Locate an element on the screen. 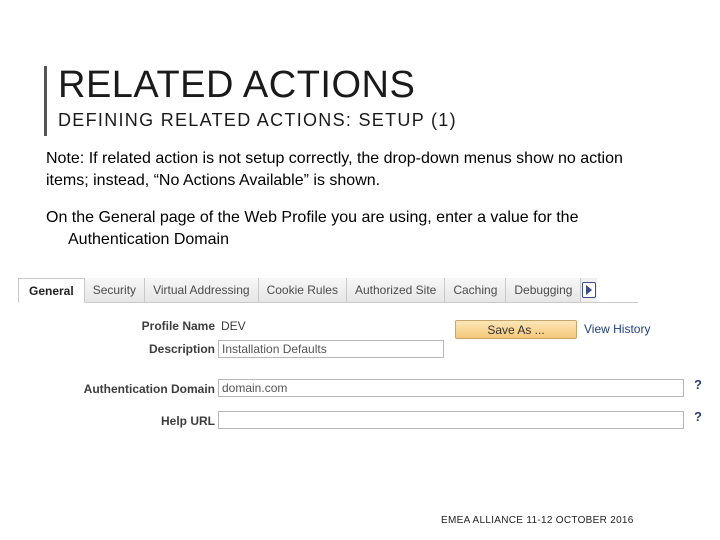 The height and width of the screenshot is (540, 720). description-field is located at coordinates (331, 349).